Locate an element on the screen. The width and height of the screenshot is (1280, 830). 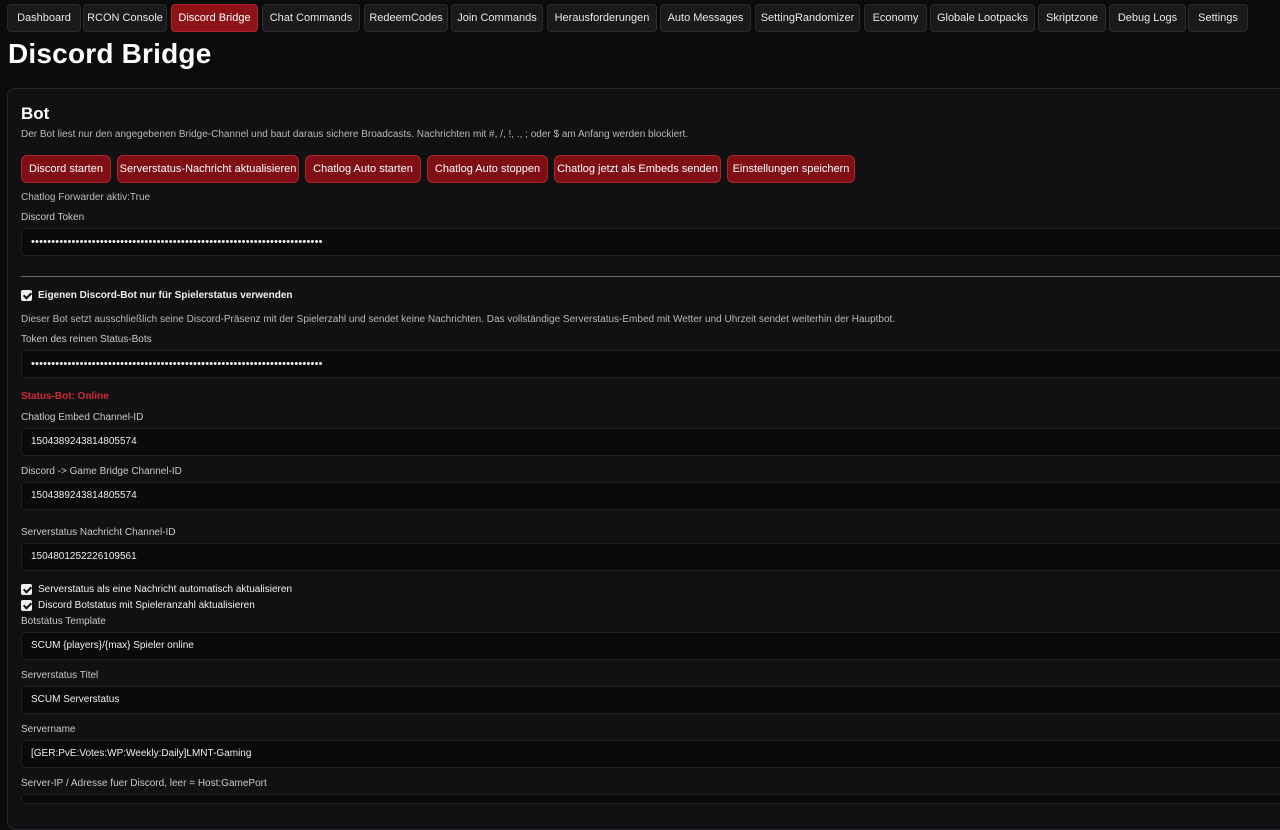
tab-dashboard: Dashboard is located at coordinates (44, 18).